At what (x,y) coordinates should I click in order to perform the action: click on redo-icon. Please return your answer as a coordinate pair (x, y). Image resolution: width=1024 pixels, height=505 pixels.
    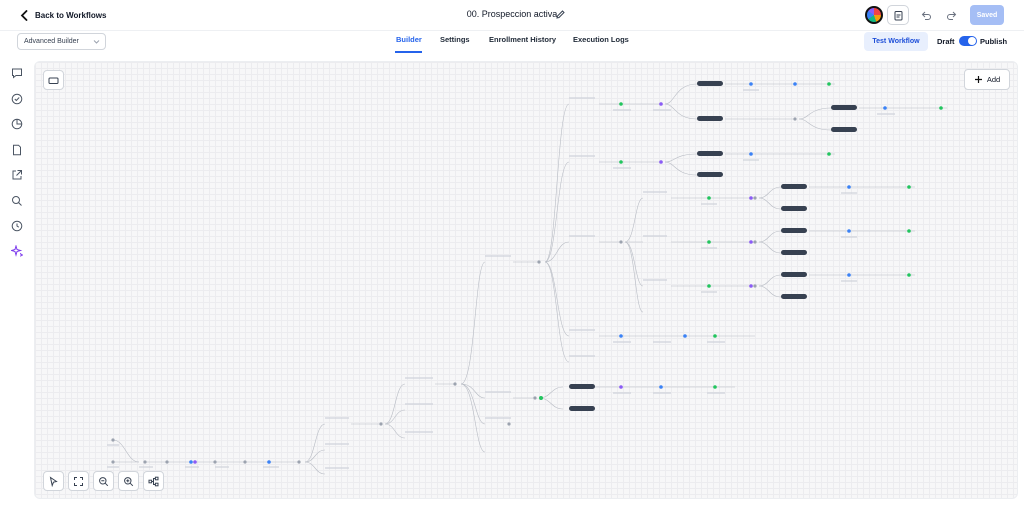
    Looking at the image, I should click on (951, 15).